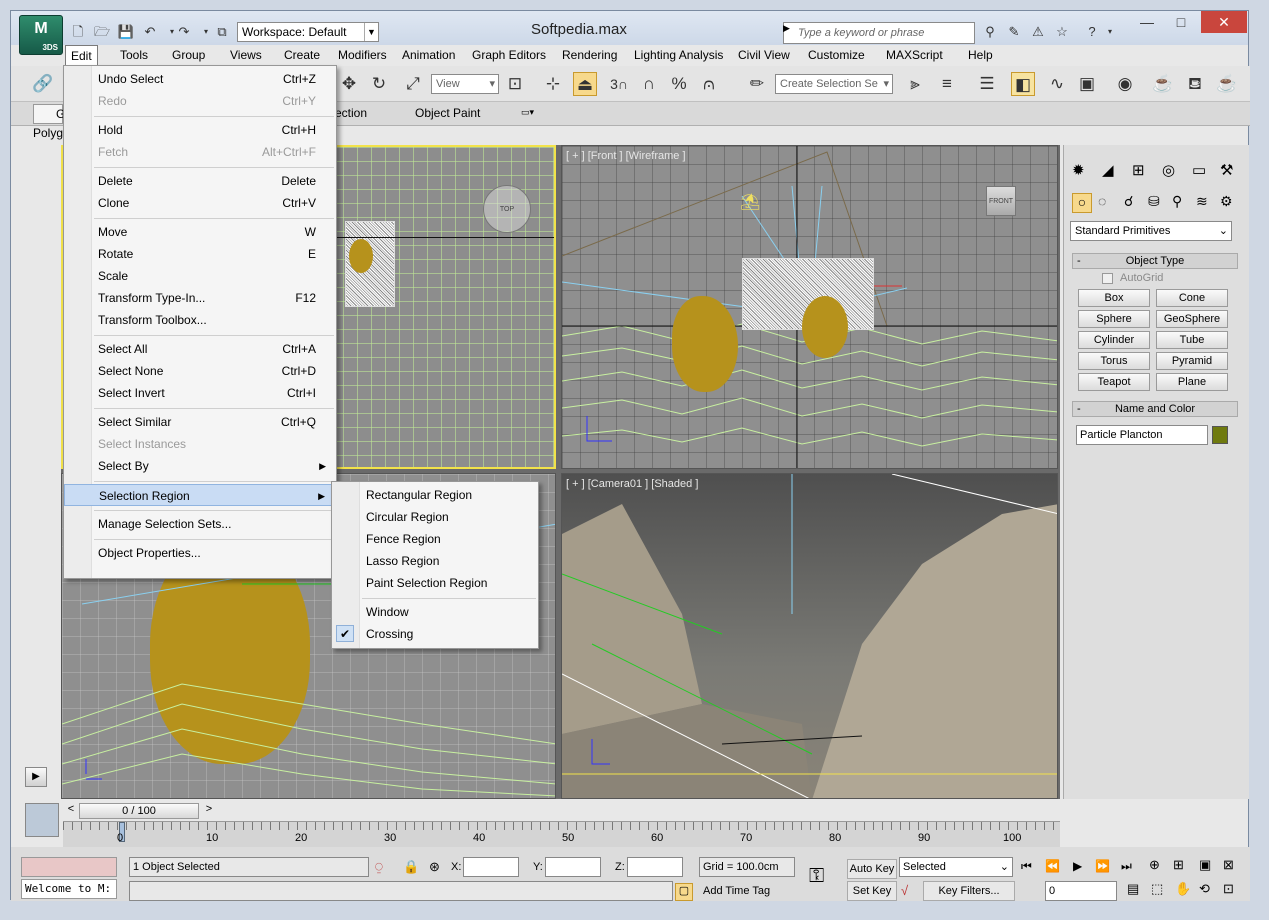  What do you see at coordinates (200, 232) in the screenshot?
I see `menu-item-move: Move W` at bounding box center [200, 232].